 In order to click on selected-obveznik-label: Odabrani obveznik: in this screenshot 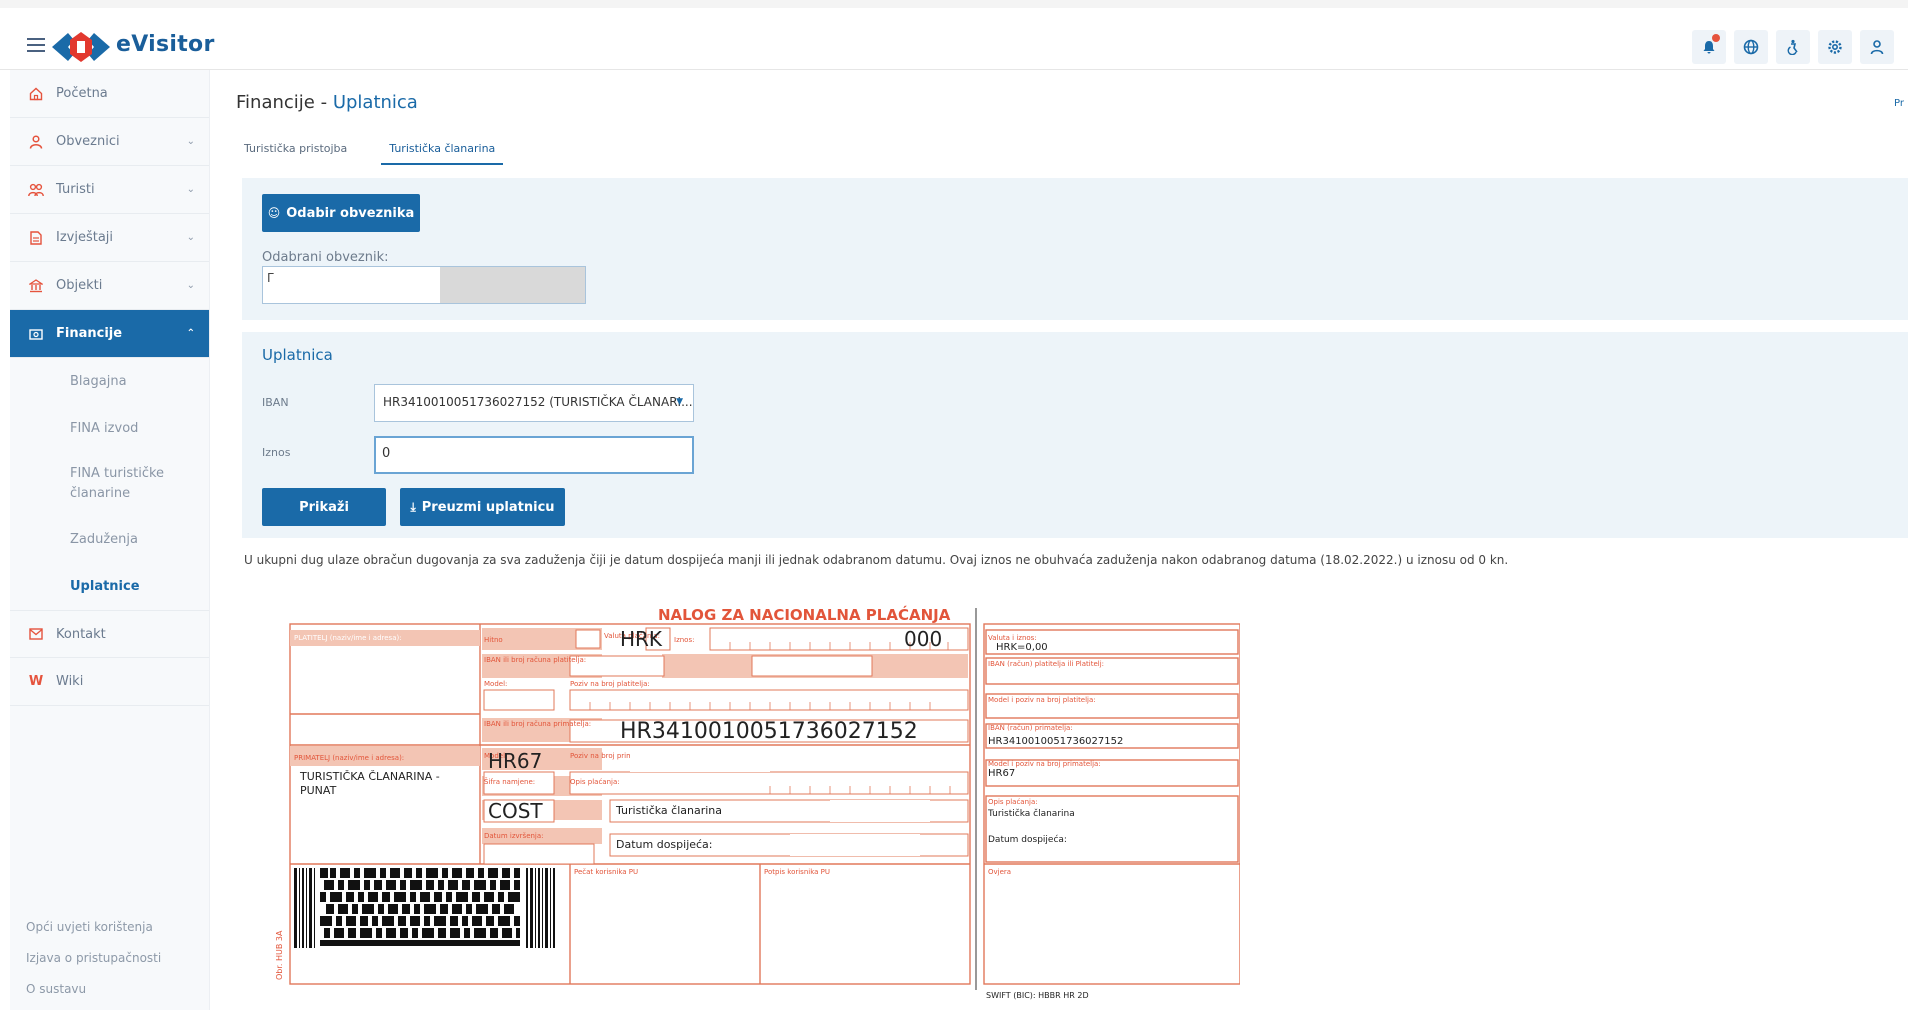, I will do `click(325, 257)`.